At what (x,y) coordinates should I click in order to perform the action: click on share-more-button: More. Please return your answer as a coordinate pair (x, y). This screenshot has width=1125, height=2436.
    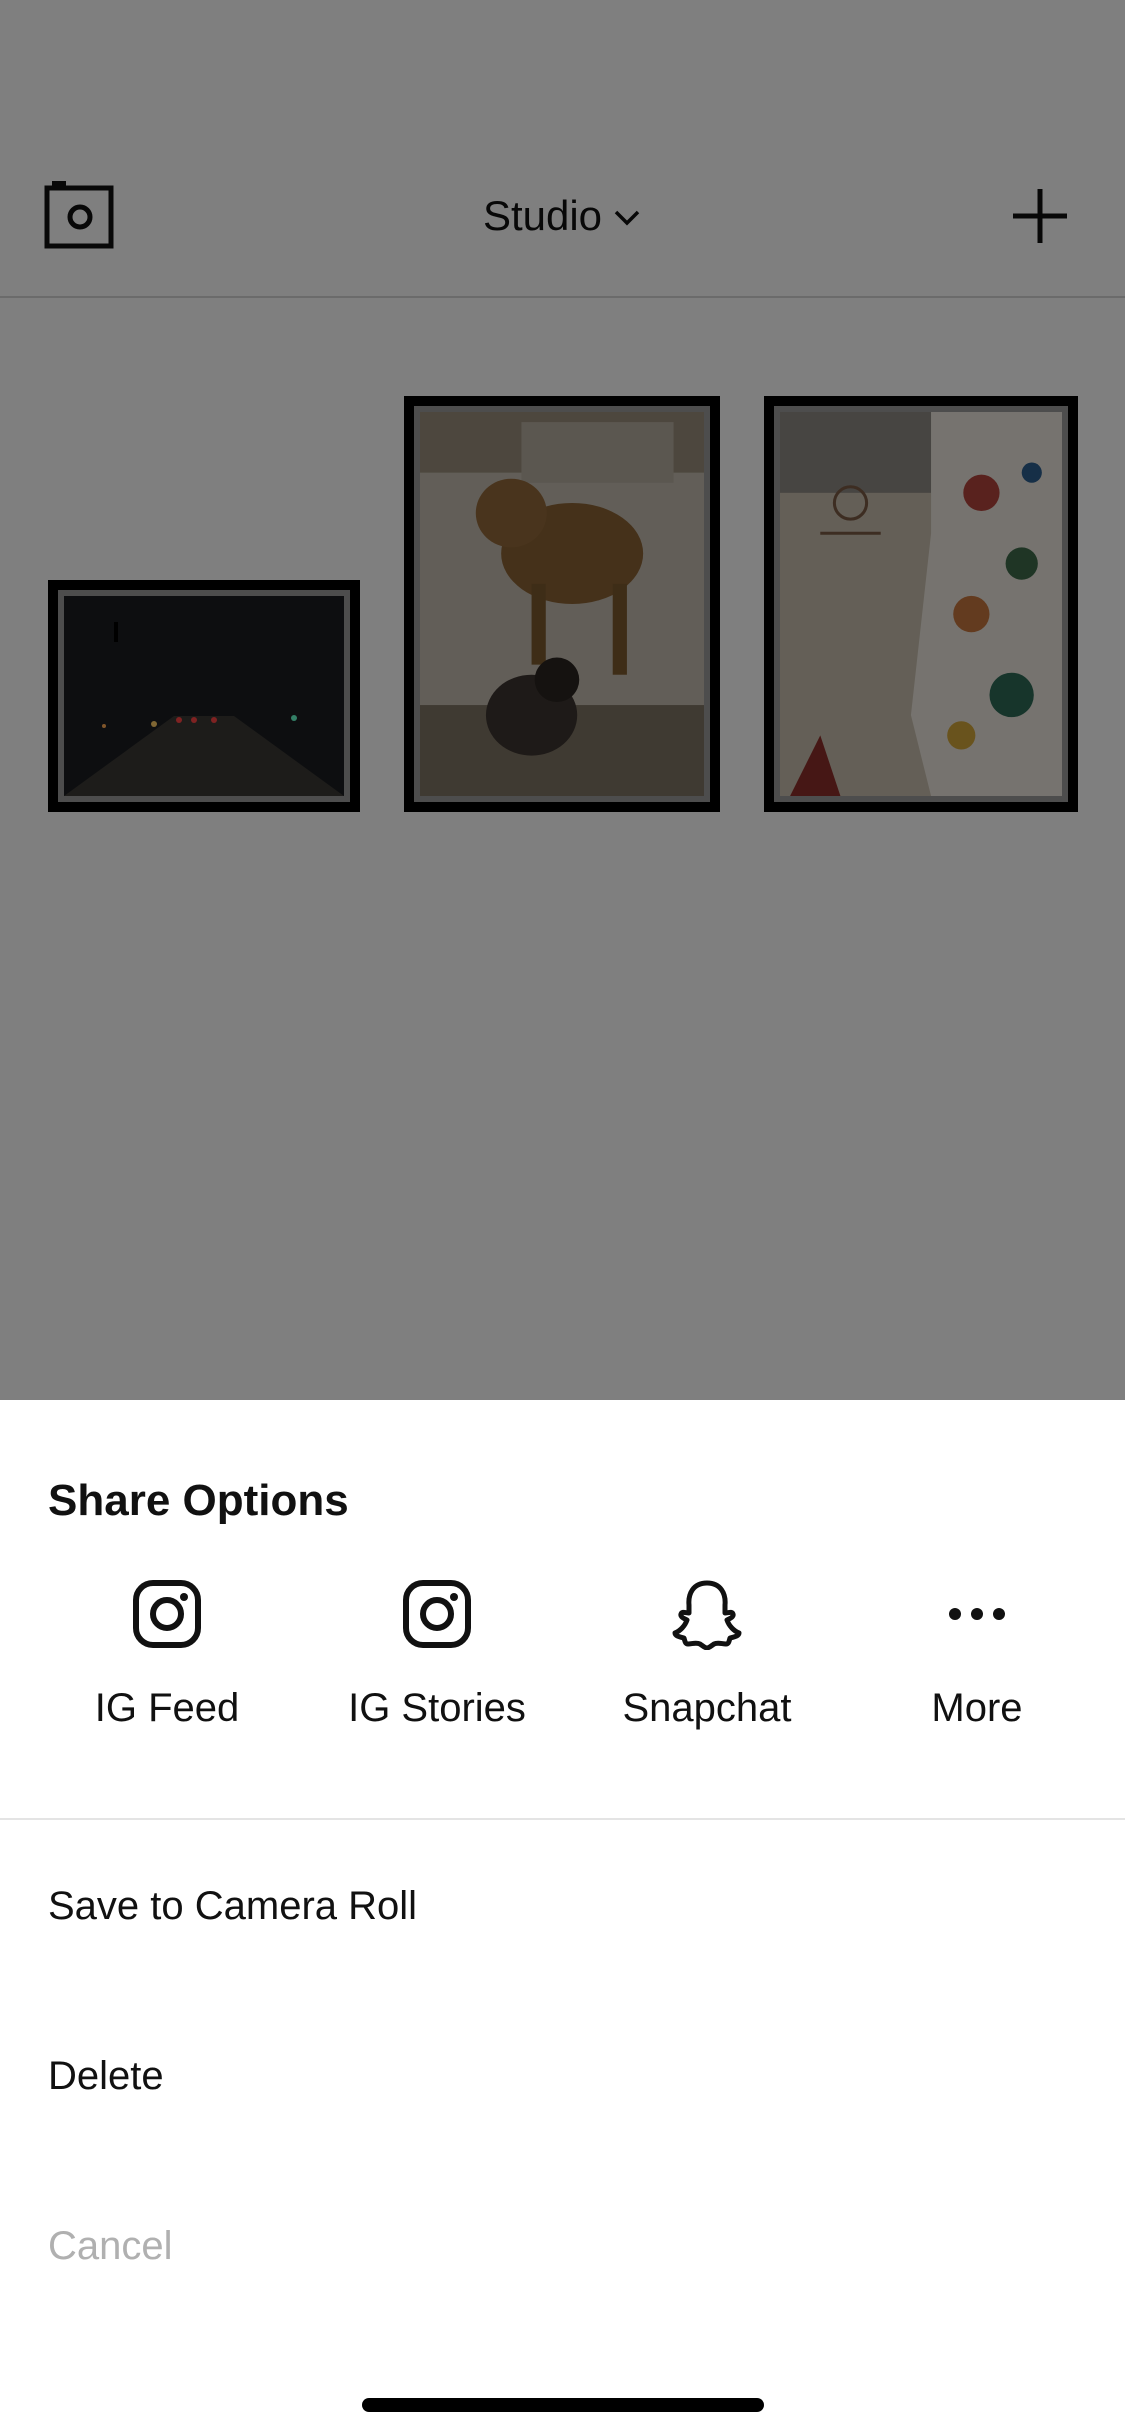
    Looking at the image, I should click on (977, 1668).